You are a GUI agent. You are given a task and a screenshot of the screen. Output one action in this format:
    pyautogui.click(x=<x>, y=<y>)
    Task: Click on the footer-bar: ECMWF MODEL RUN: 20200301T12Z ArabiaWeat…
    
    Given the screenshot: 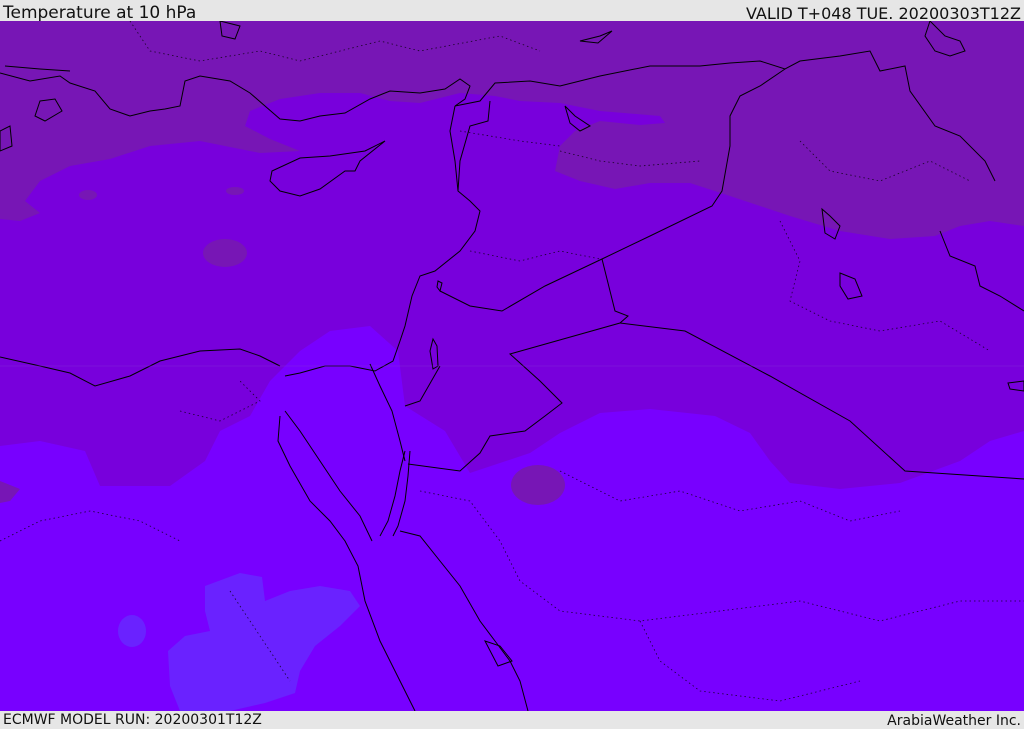 What is the action you would take?
    pyautogui.click(x=512, y=720)
    